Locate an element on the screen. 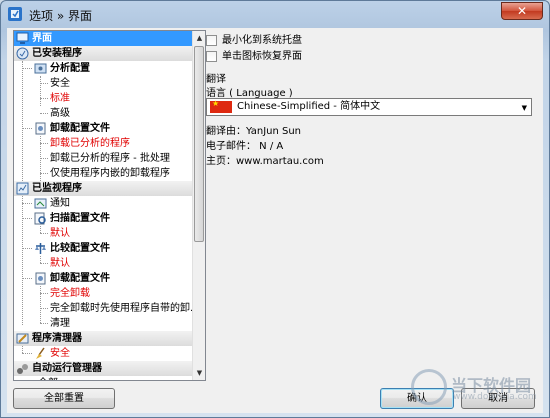  app-icon is located at coordinates (15, 14).